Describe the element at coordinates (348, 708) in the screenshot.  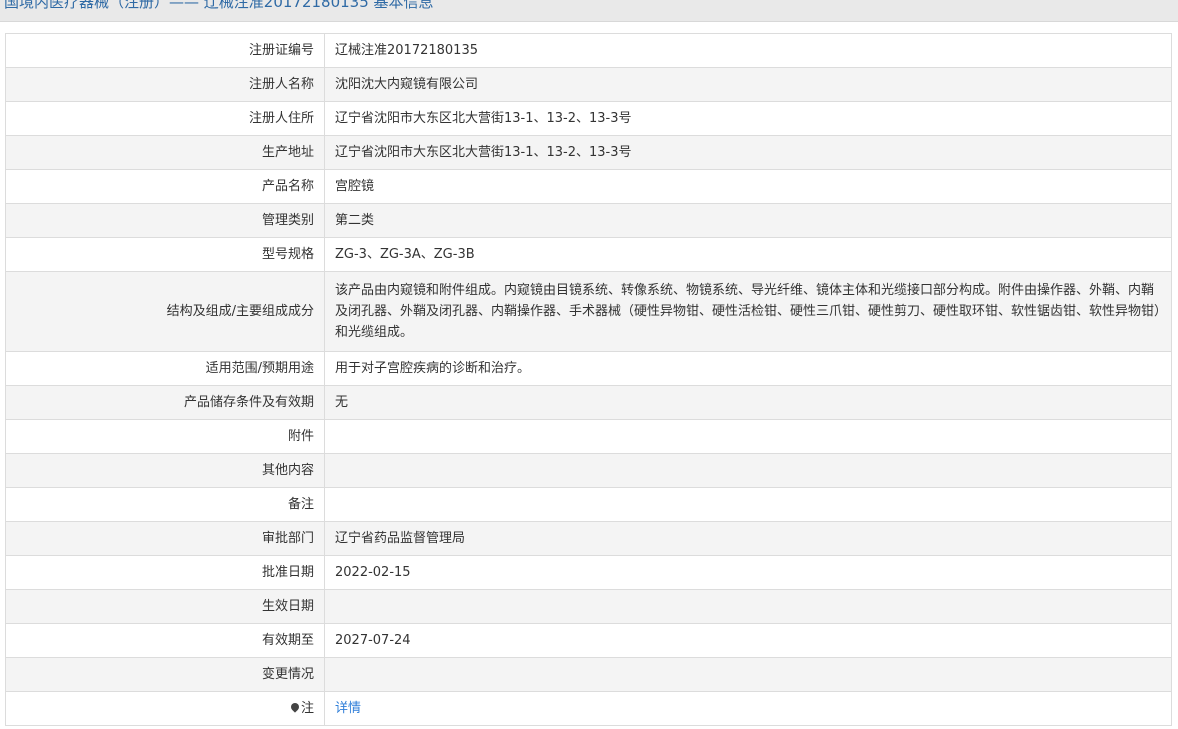
I see `details-link: 详情` at that location.